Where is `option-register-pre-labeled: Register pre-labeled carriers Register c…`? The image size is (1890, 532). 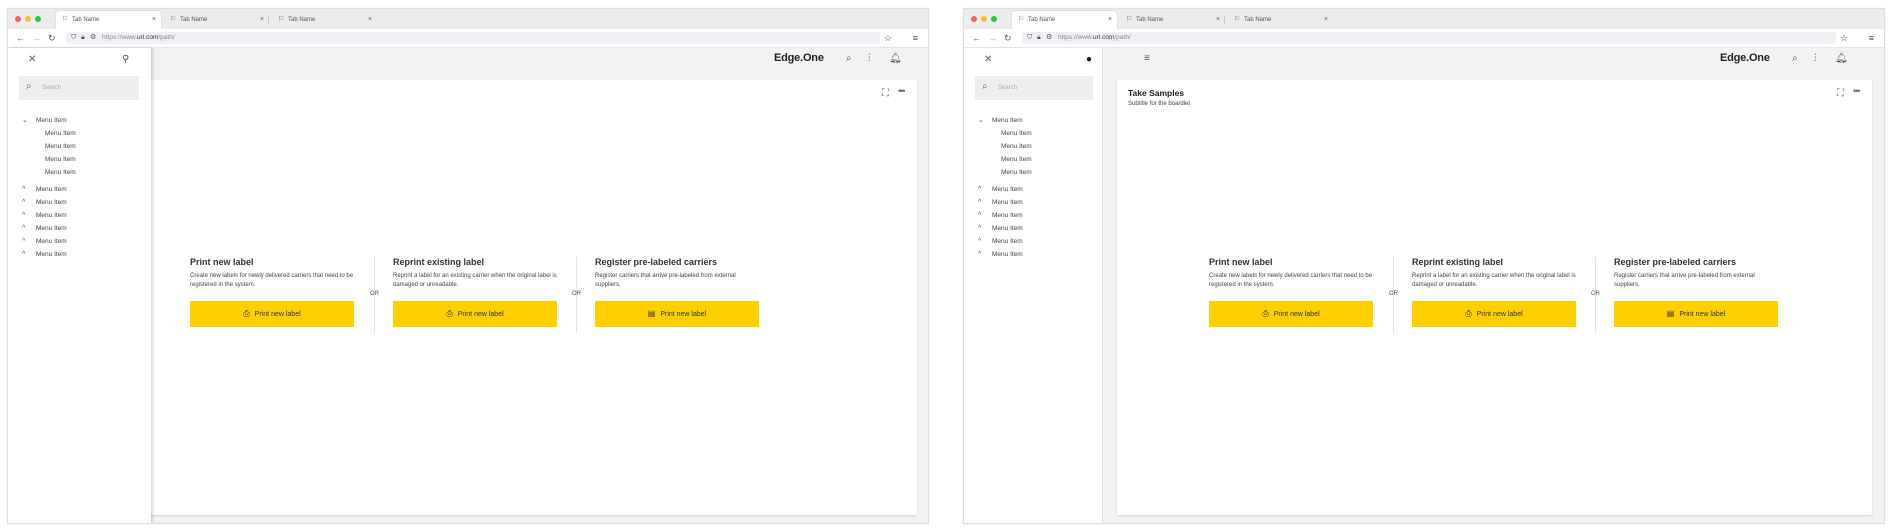 option-register-pre-labeled: Register pre-labeled carriers Register c… is located at coordinates (680, 292).